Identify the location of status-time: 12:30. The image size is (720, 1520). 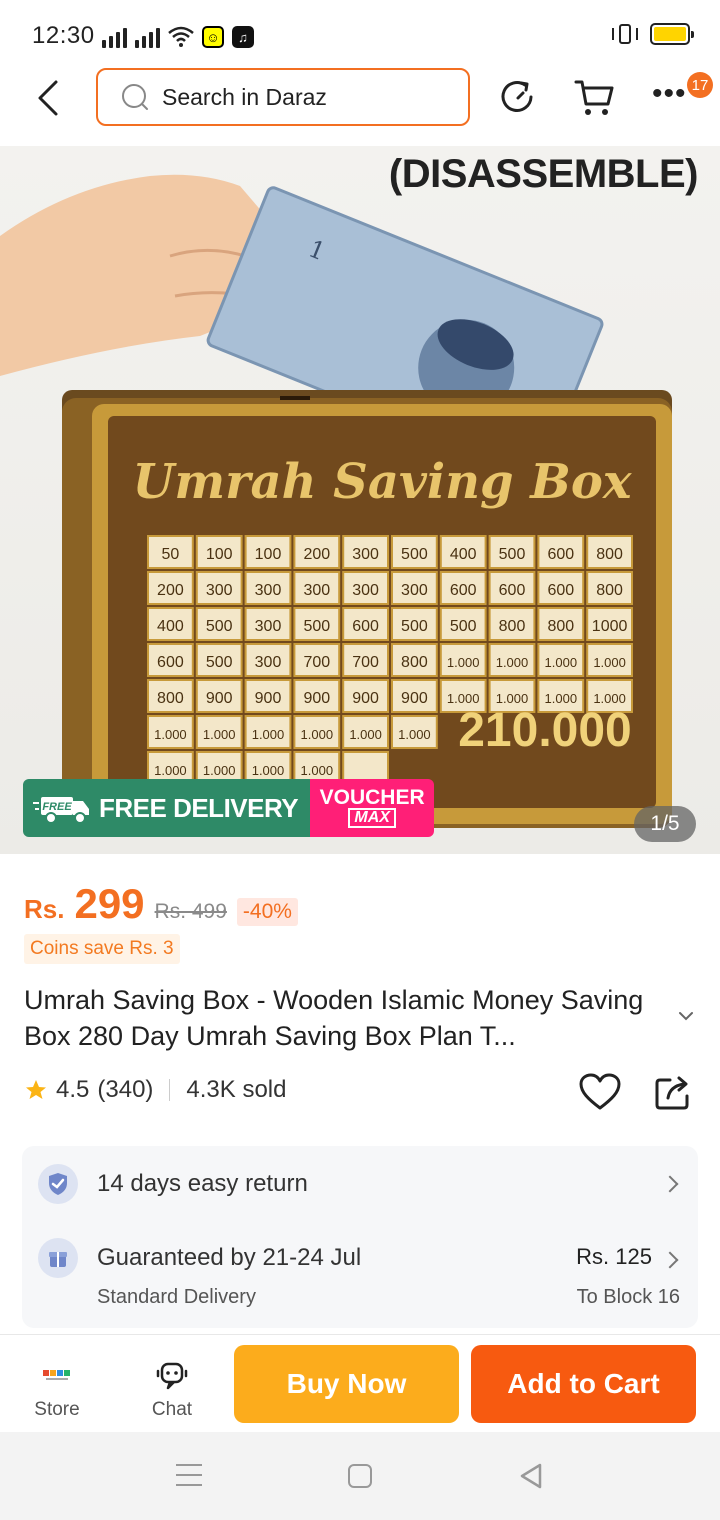
(63, 35).